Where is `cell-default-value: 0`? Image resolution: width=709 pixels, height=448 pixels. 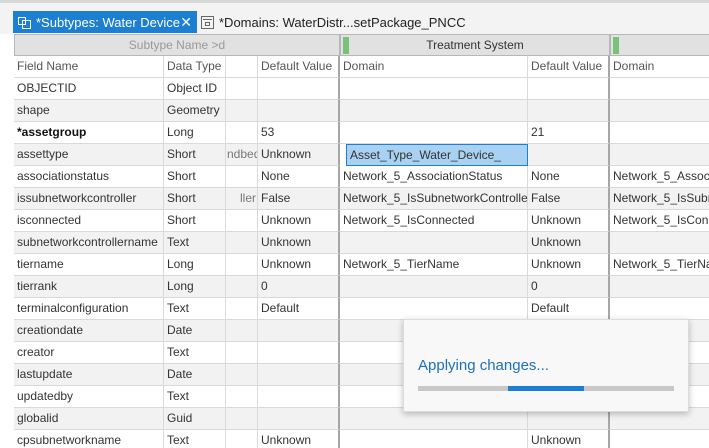 cell-default-value: 0 is located at coordinates (299, 287).